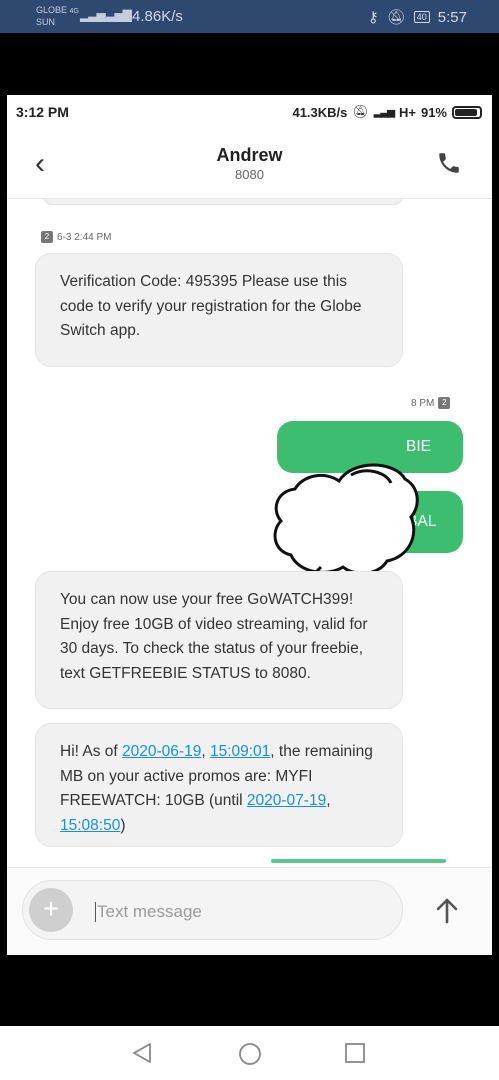 The image size is (499, 1080). I want to click on phone-call-icon, so click(449, 163).